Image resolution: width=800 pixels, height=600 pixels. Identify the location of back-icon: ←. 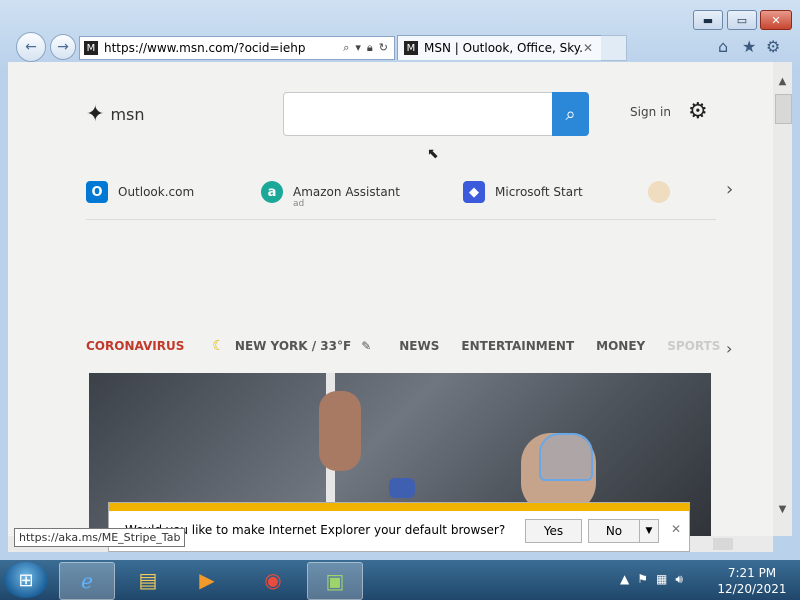
(31, 47).